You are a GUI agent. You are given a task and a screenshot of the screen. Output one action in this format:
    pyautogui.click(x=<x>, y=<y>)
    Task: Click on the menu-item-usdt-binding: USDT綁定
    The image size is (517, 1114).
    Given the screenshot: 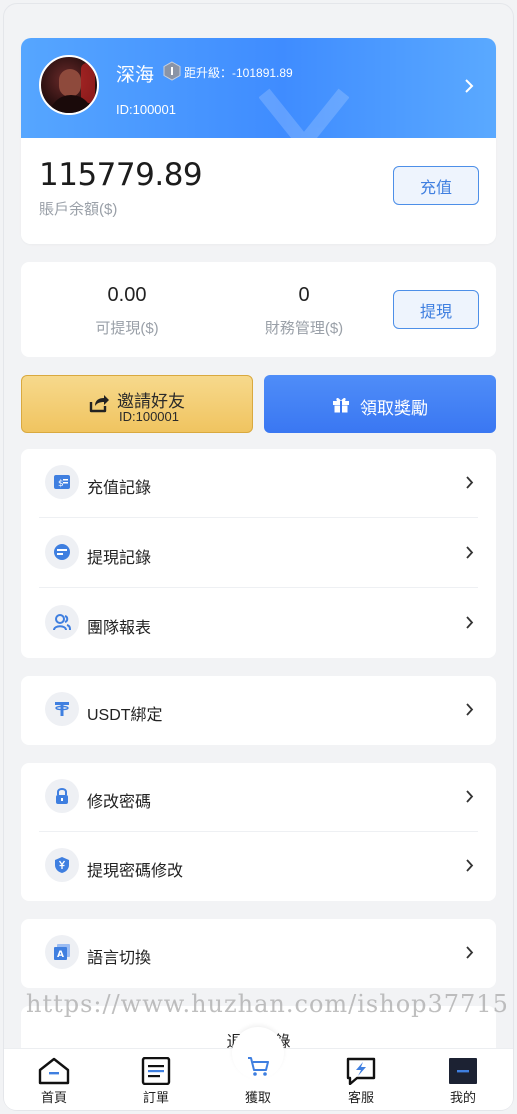 What is the action you would take?
    pyautogui.click(x=258, y=710)
    